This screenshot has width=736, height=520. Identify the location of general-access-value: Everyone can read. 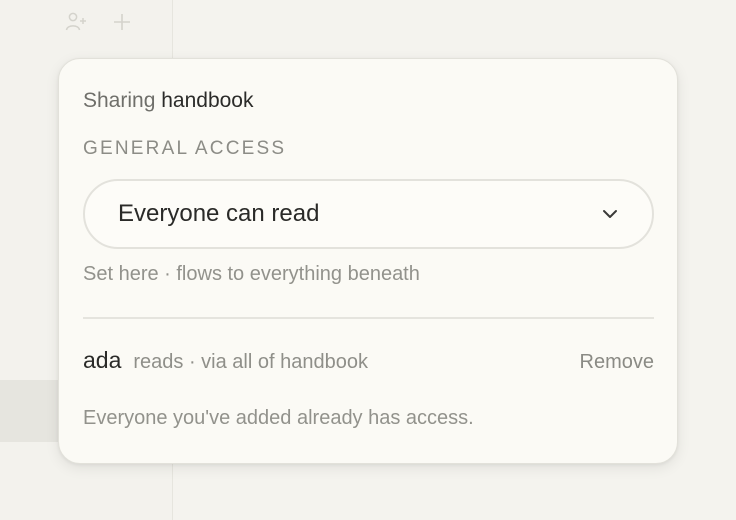
(219, 213).